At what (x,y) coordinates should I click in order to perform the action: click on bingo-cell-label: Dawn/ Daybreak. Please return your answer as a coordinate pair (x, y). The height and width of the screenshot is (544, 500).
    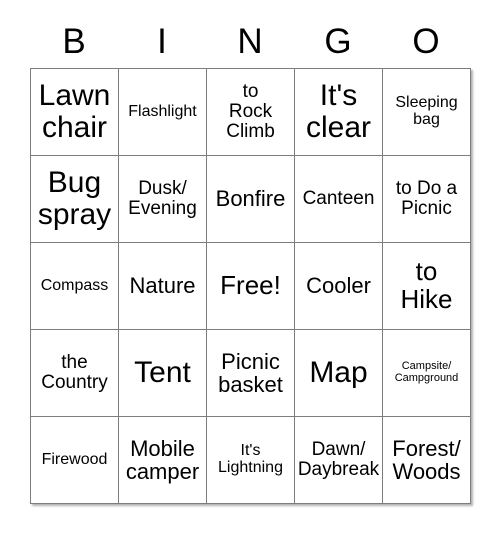
    Looking at the image, I should click on (338, 459).